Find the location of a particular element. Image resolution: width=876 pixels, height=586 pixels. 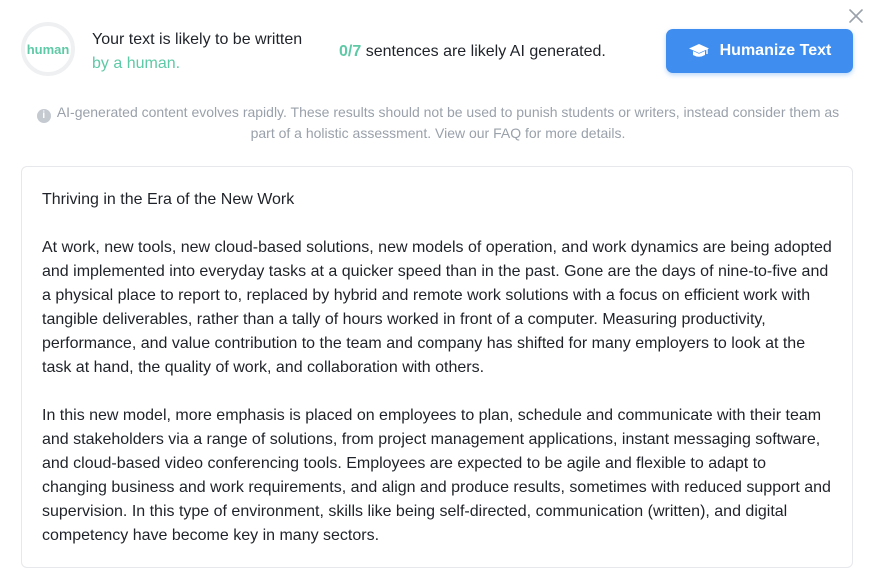

verdict-accent: by a human. is located at coordinates (136, 63).